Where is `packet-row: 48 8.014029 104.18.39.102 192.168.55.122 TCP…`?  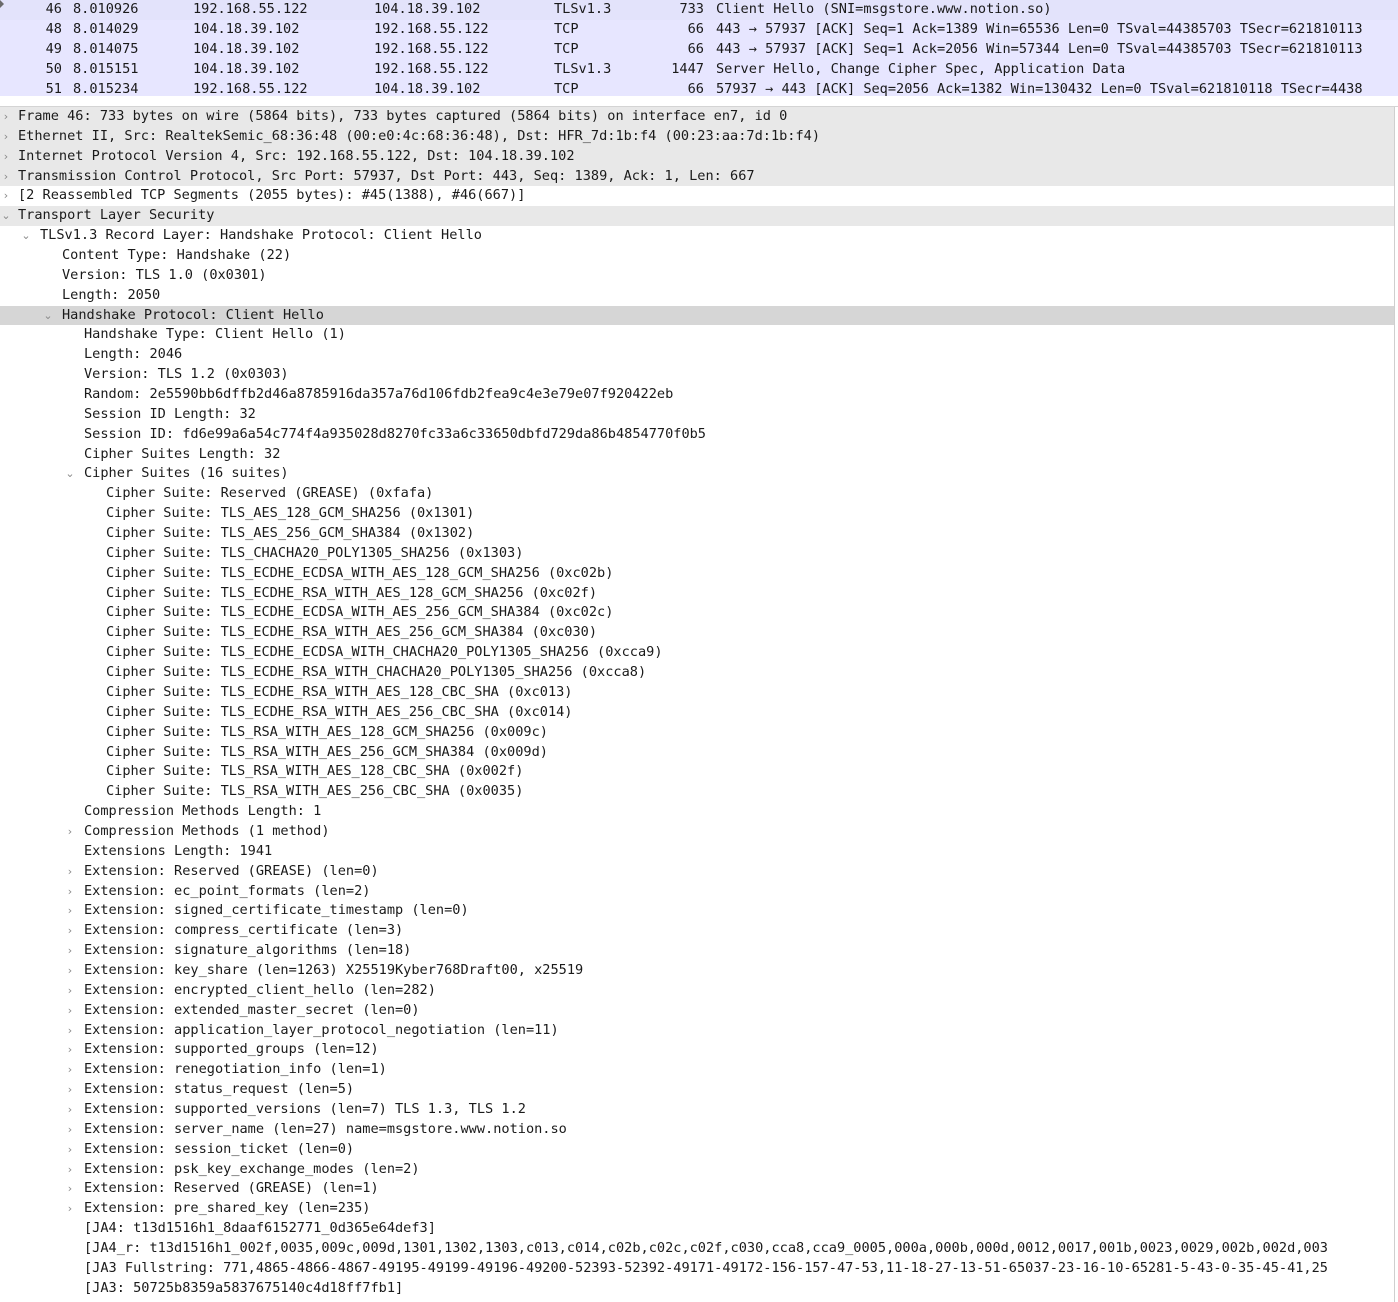 packet-row: 48 8.014029 104.18.39.102 192.168.55.122 TCP… is located at coordinates (699, 29).